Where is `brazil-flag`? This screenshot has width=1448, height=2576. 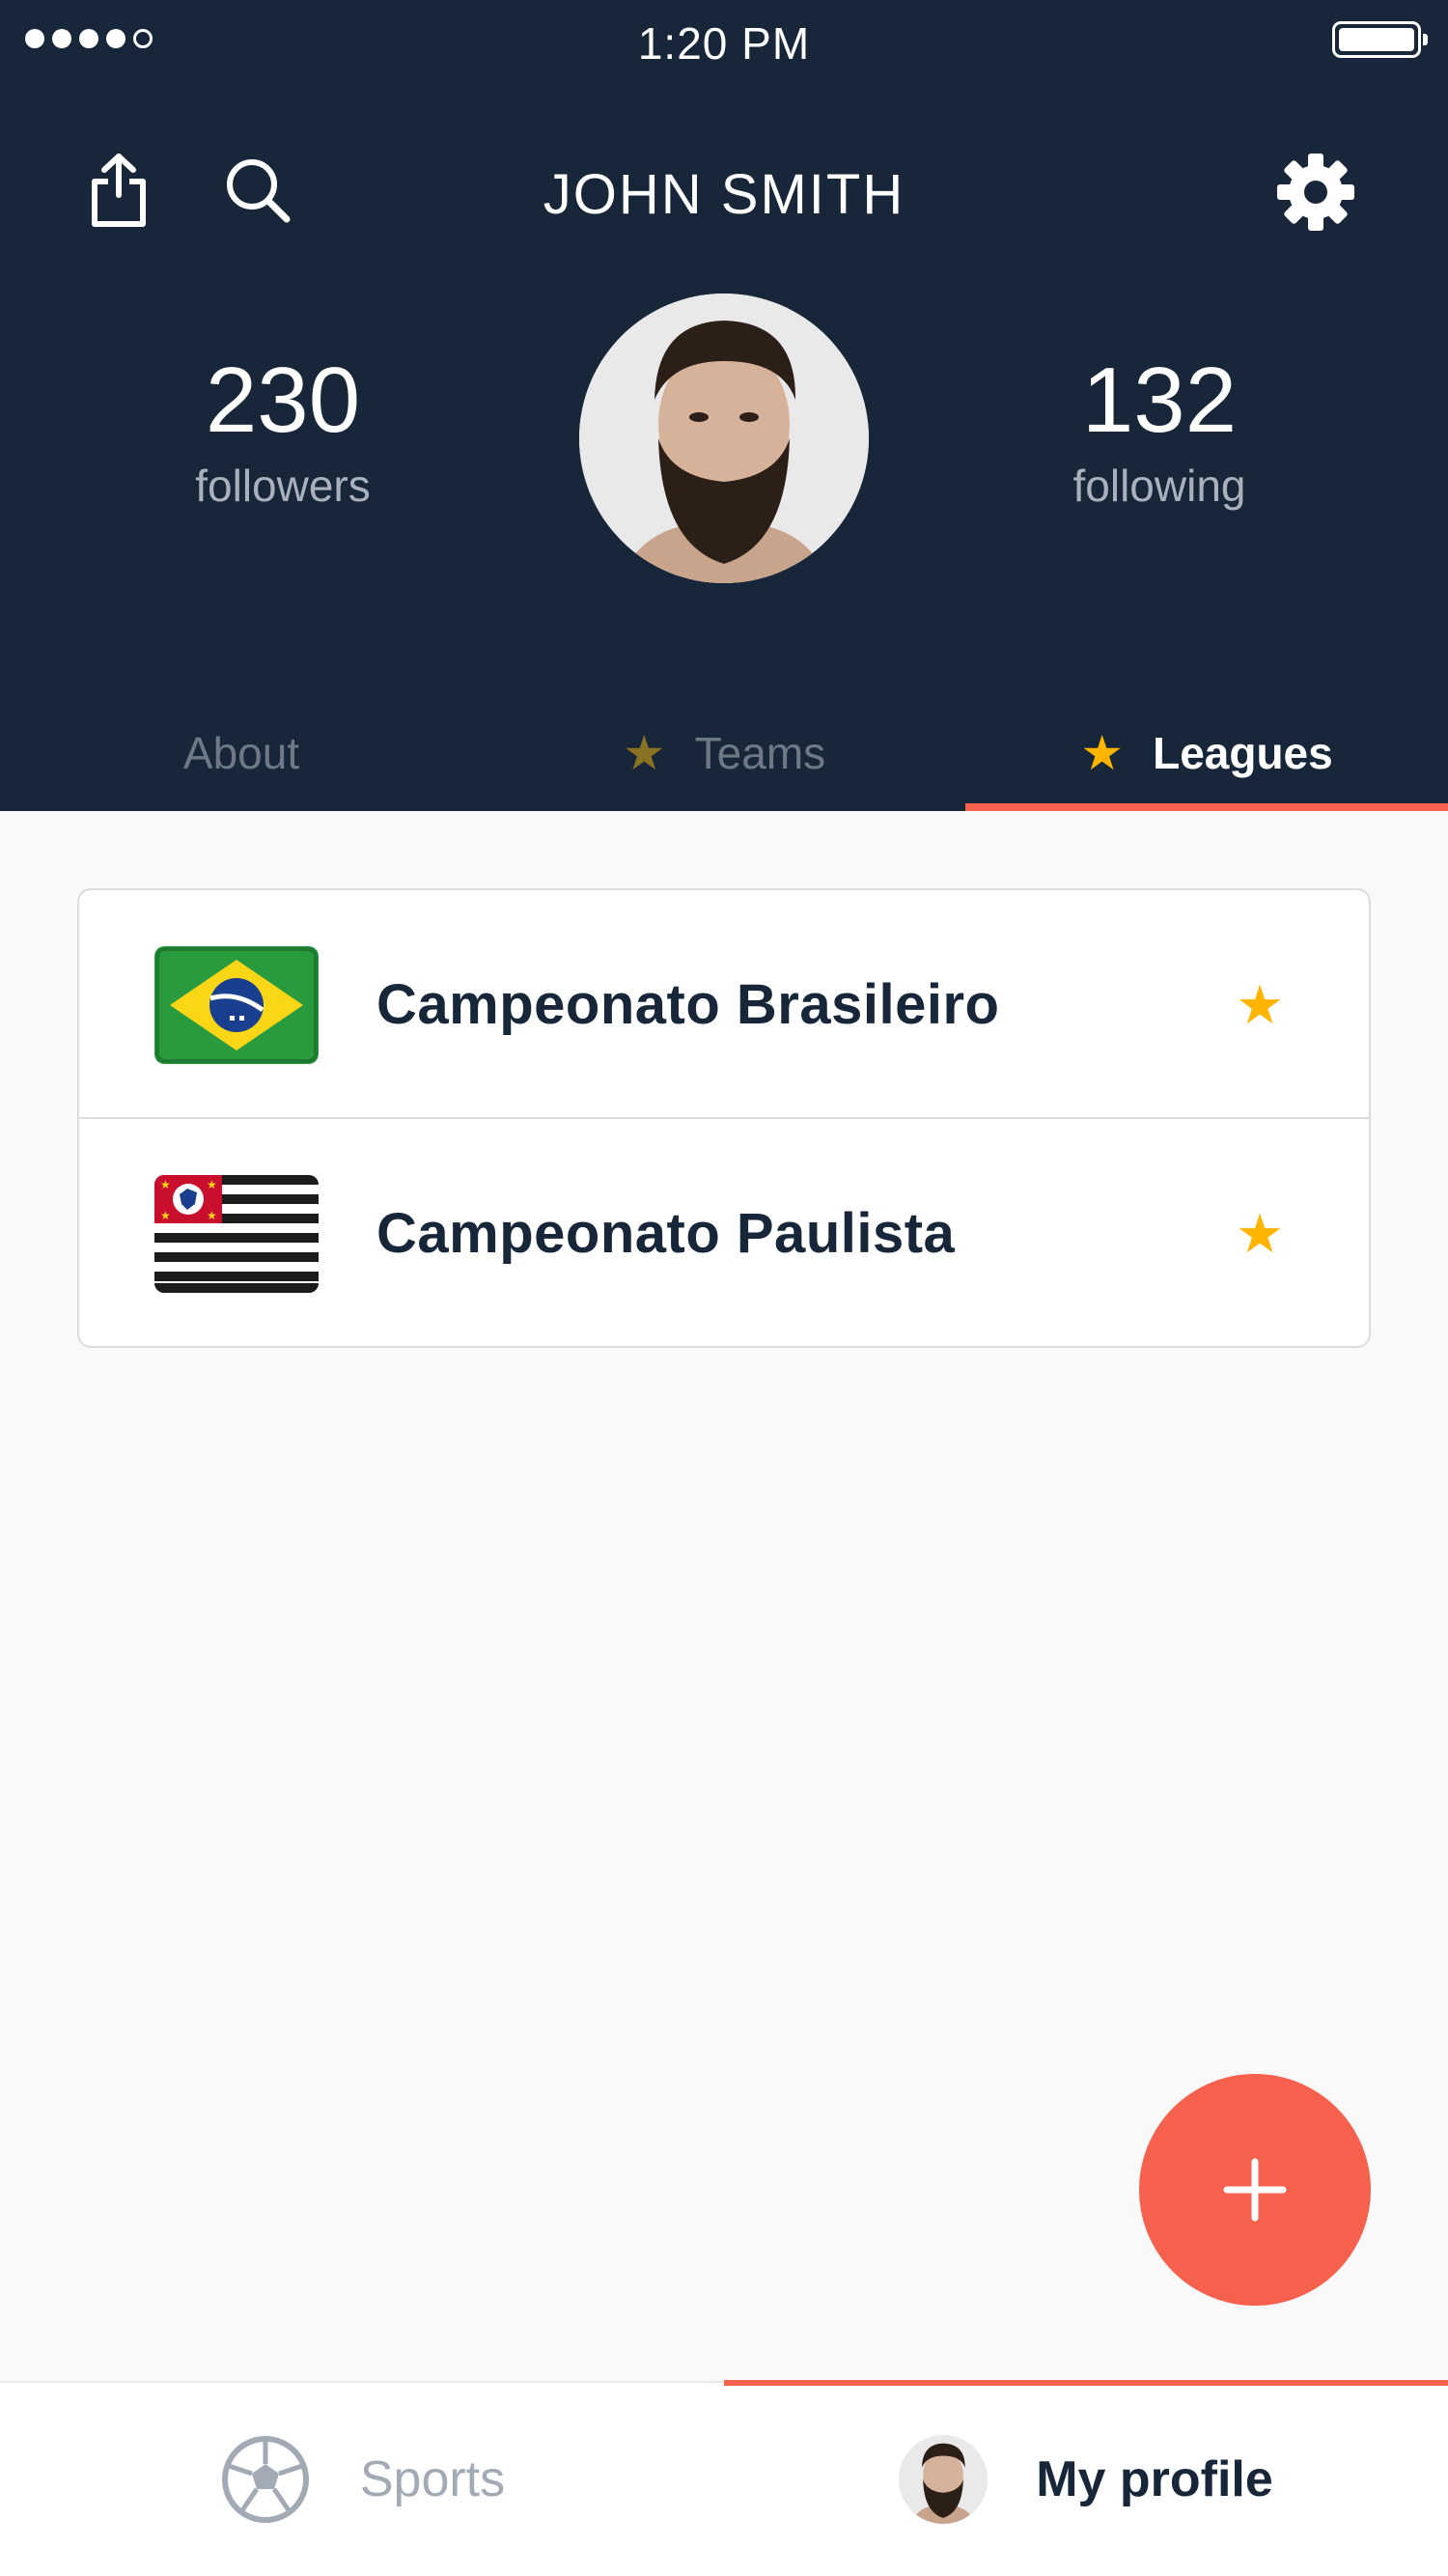 brazil-flag is located at coordinates (237, 1005).